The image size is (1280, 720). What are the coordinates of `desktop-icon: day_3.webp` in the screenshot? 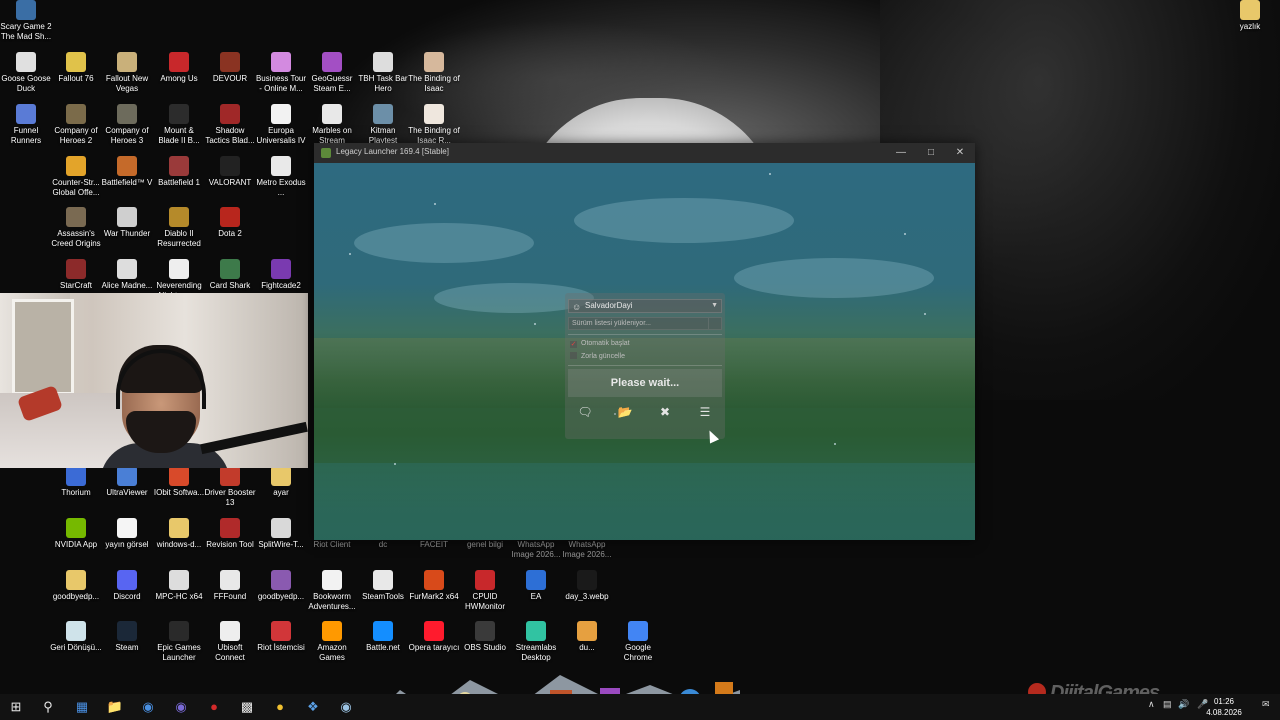 It's located at (587, 586).